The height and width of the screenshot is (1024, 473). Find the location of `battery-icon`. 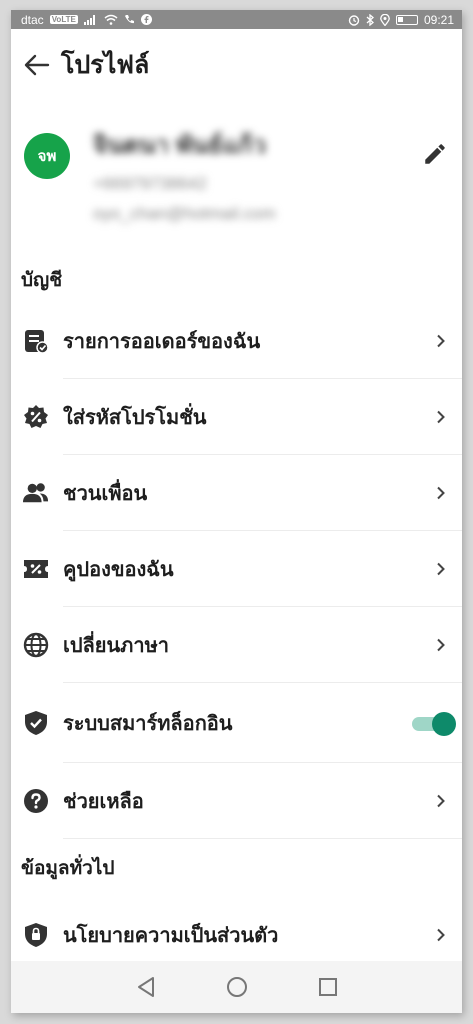

battery-icon is located at coordinates (406, 19).